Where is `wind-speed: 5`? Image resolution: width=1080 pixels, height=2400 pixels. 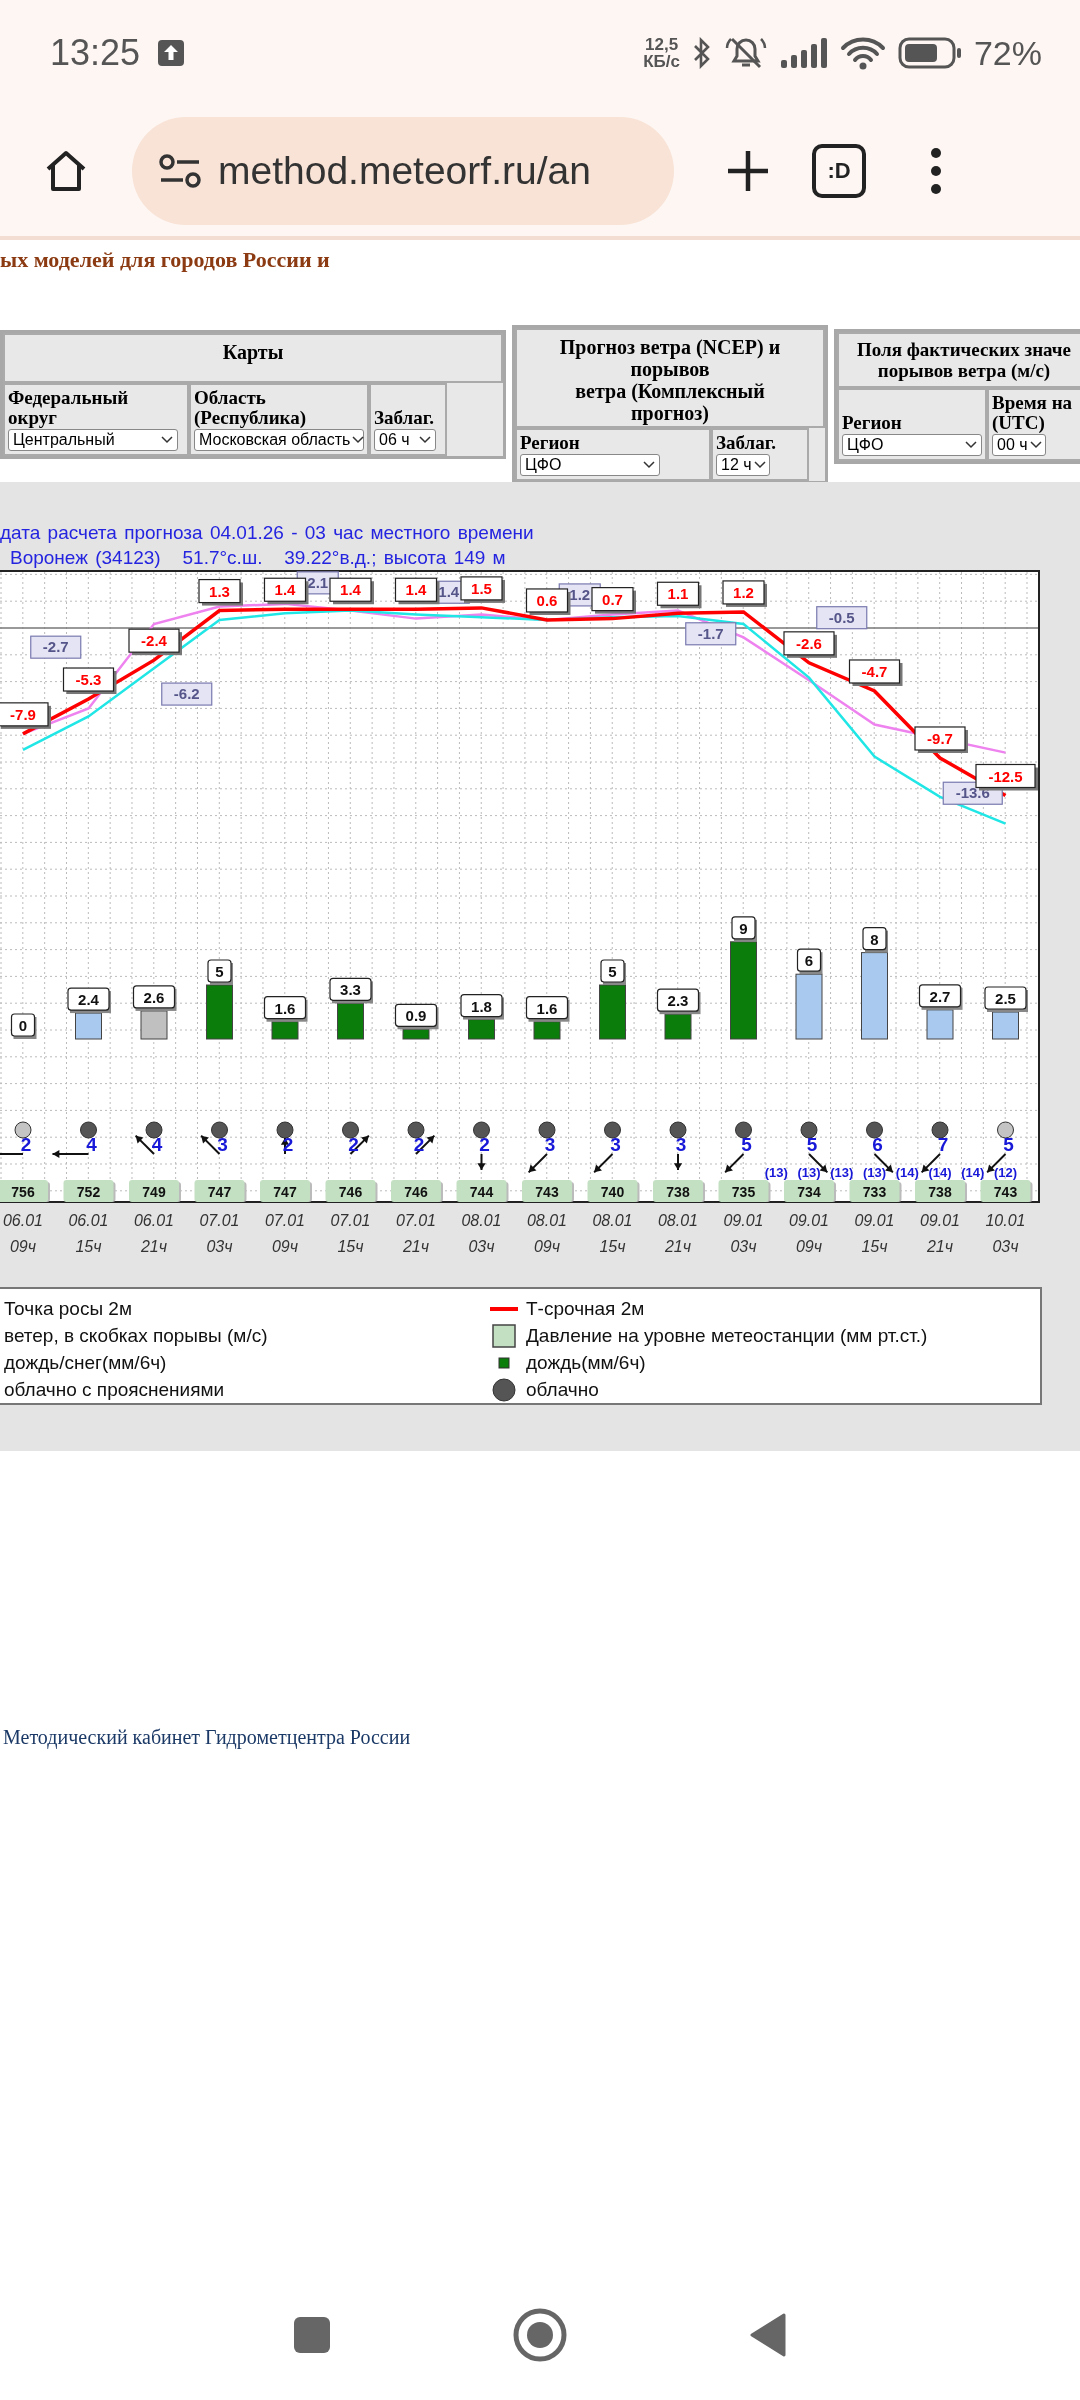
wind-speed: 5 is located at coordinates (812, 1144).